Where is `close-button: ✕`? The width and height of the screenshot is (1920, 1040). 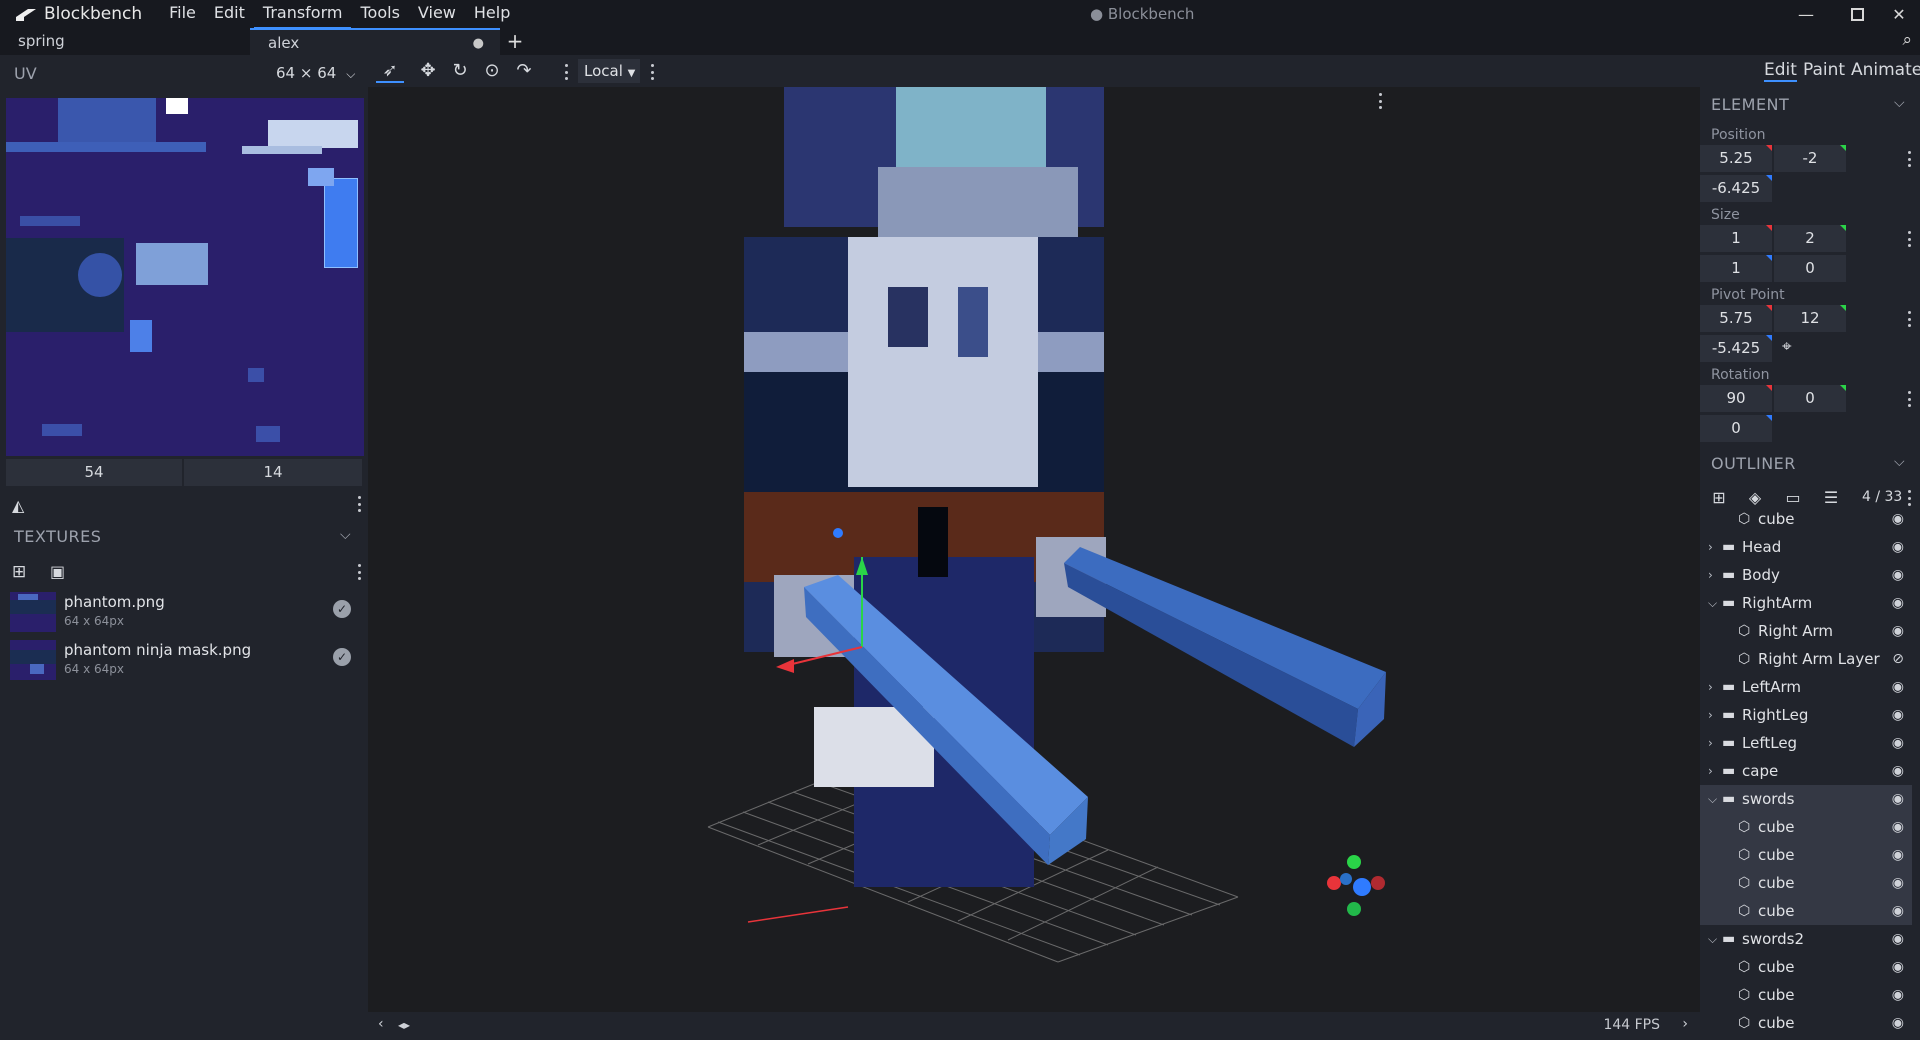
close-button: ✕ is located at coordinates (1898, 14).